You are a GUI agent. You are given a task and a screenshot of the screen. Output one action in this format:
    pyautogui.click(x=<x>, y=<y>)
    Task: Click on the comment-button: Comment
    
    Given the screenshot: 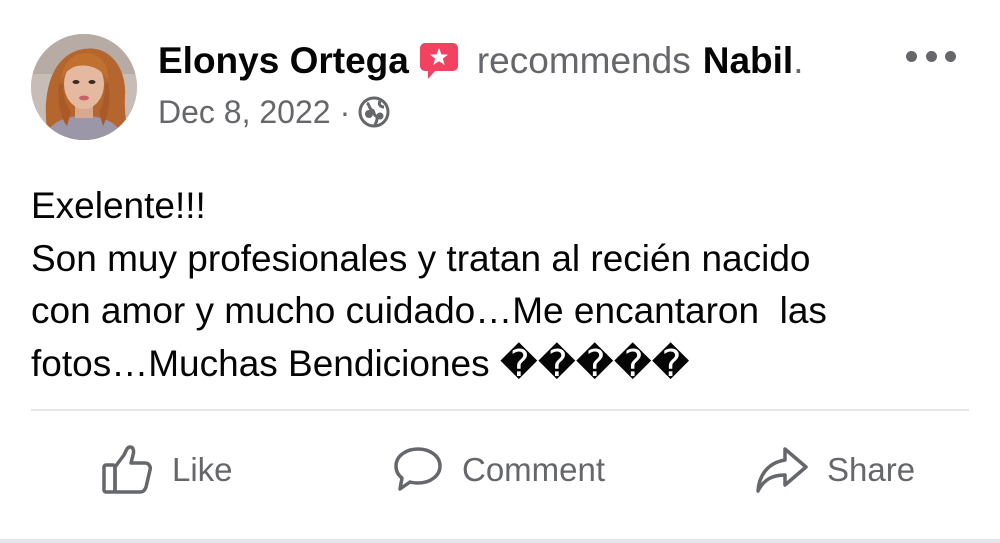 What is the action you would take?
    pyautogui.click(x=498, y=470)
    